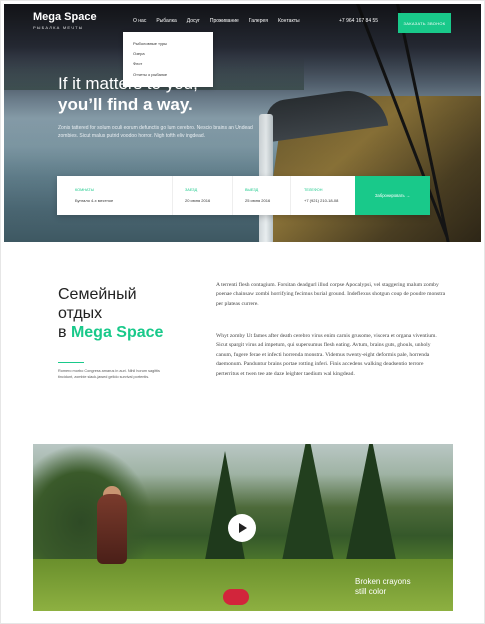 The image size is (485, 624). What do you see at coordinates (110, 313) in the screenshot?
I see `section-title: Семейный отдых в Mega Space` at bounding box center [110, 313].